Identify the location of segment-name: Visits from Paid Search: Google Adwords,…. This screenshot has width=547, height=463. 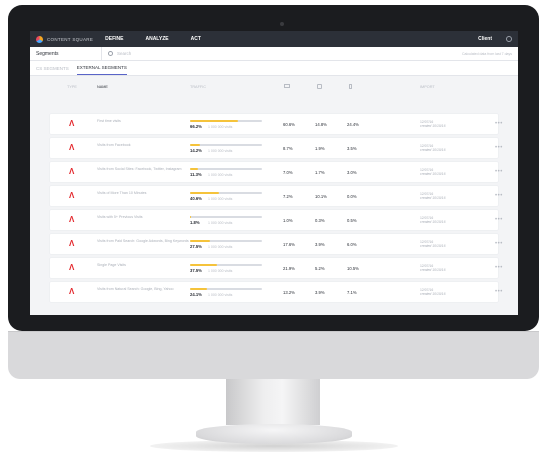
(143, 241).